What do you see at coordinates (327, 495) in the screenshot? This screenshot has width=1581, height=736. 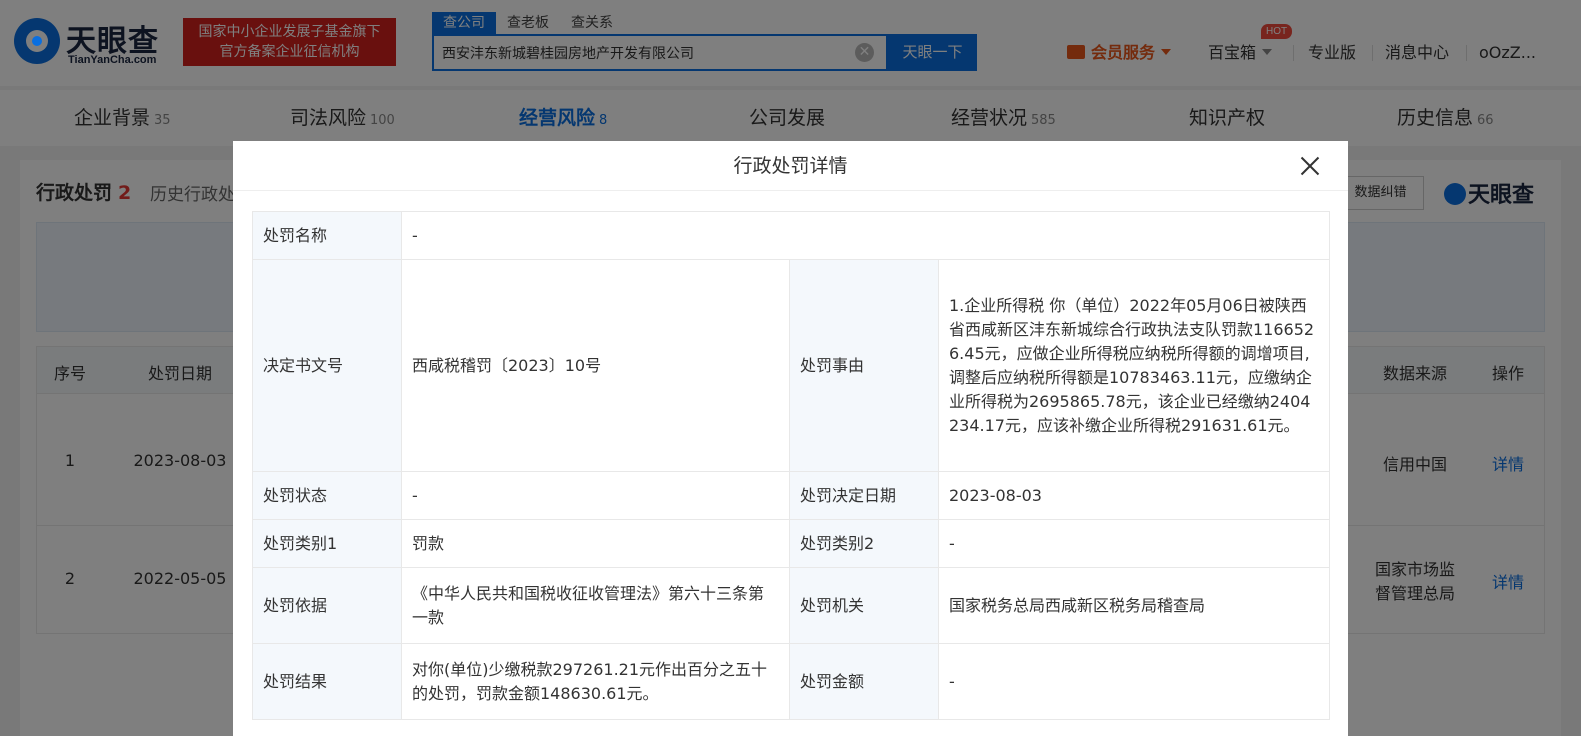 I see `penalty-status-label: 处罚状态` at bounding box center [327, 495].